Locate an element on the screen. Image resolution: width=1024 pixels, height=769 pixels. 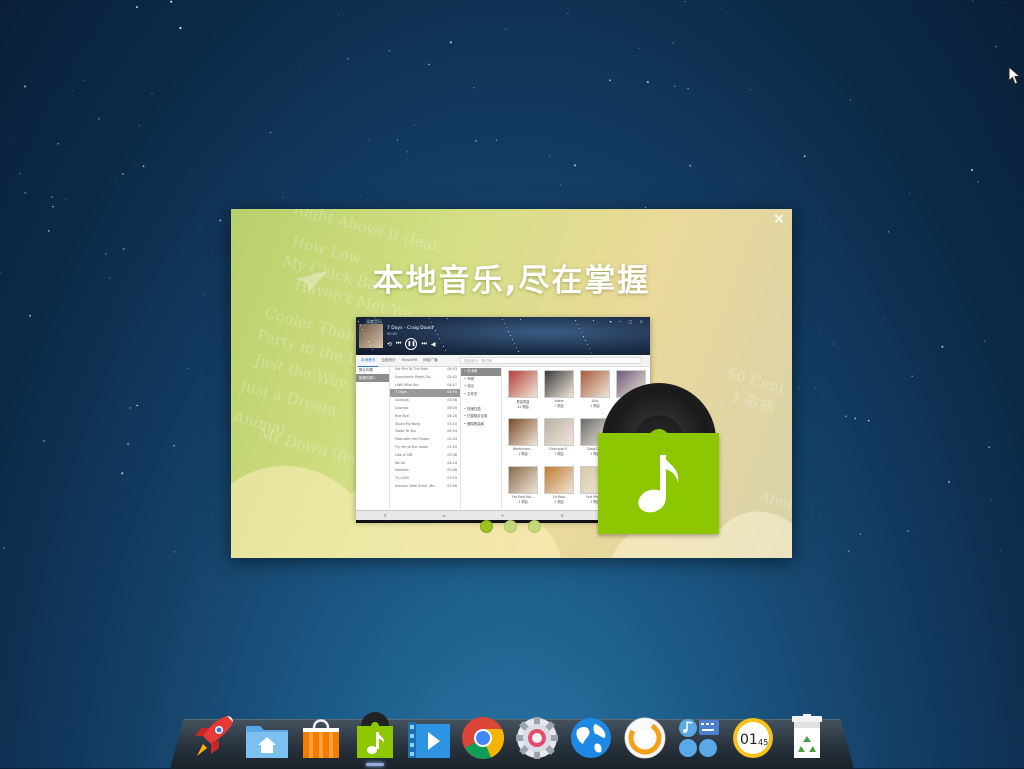
category-item: • 流派 is located at coordinates (469, 386).